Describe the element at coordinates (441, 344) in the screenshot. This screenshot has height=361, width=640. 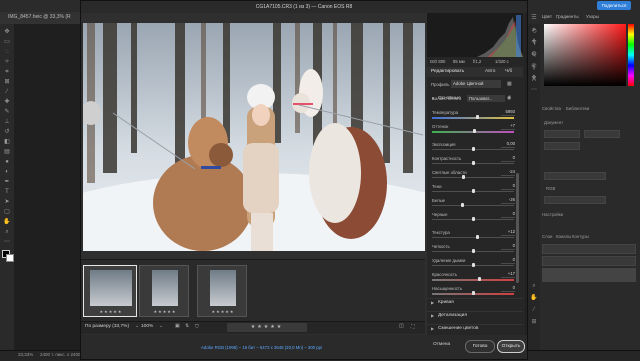
I see `cancel-button: Отмена` at that location.